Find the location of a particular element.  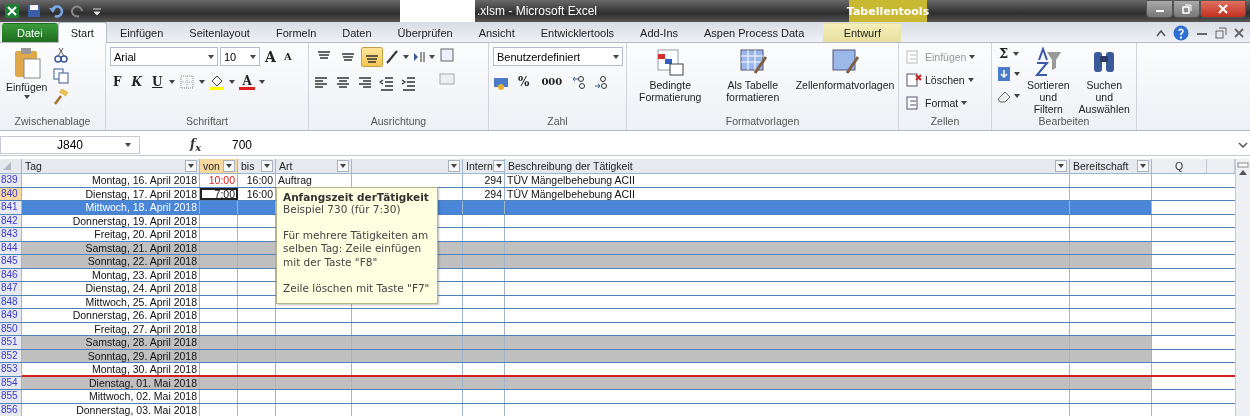

ribbon-tab: Aspen Process Data is located at coordinates (754, 32).